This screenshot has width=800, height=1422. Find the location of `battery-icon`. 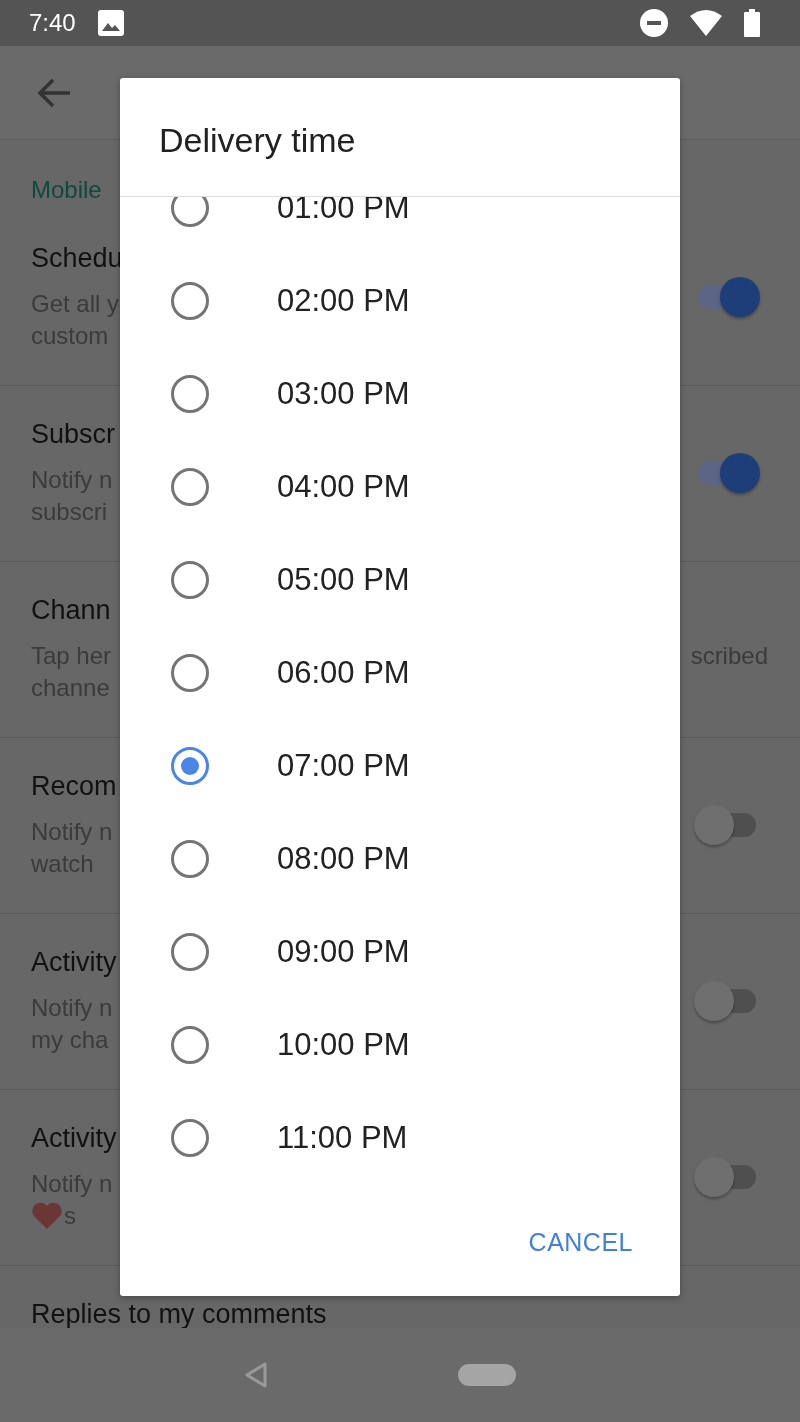

battery-icon is located at coordinates (752, 23).